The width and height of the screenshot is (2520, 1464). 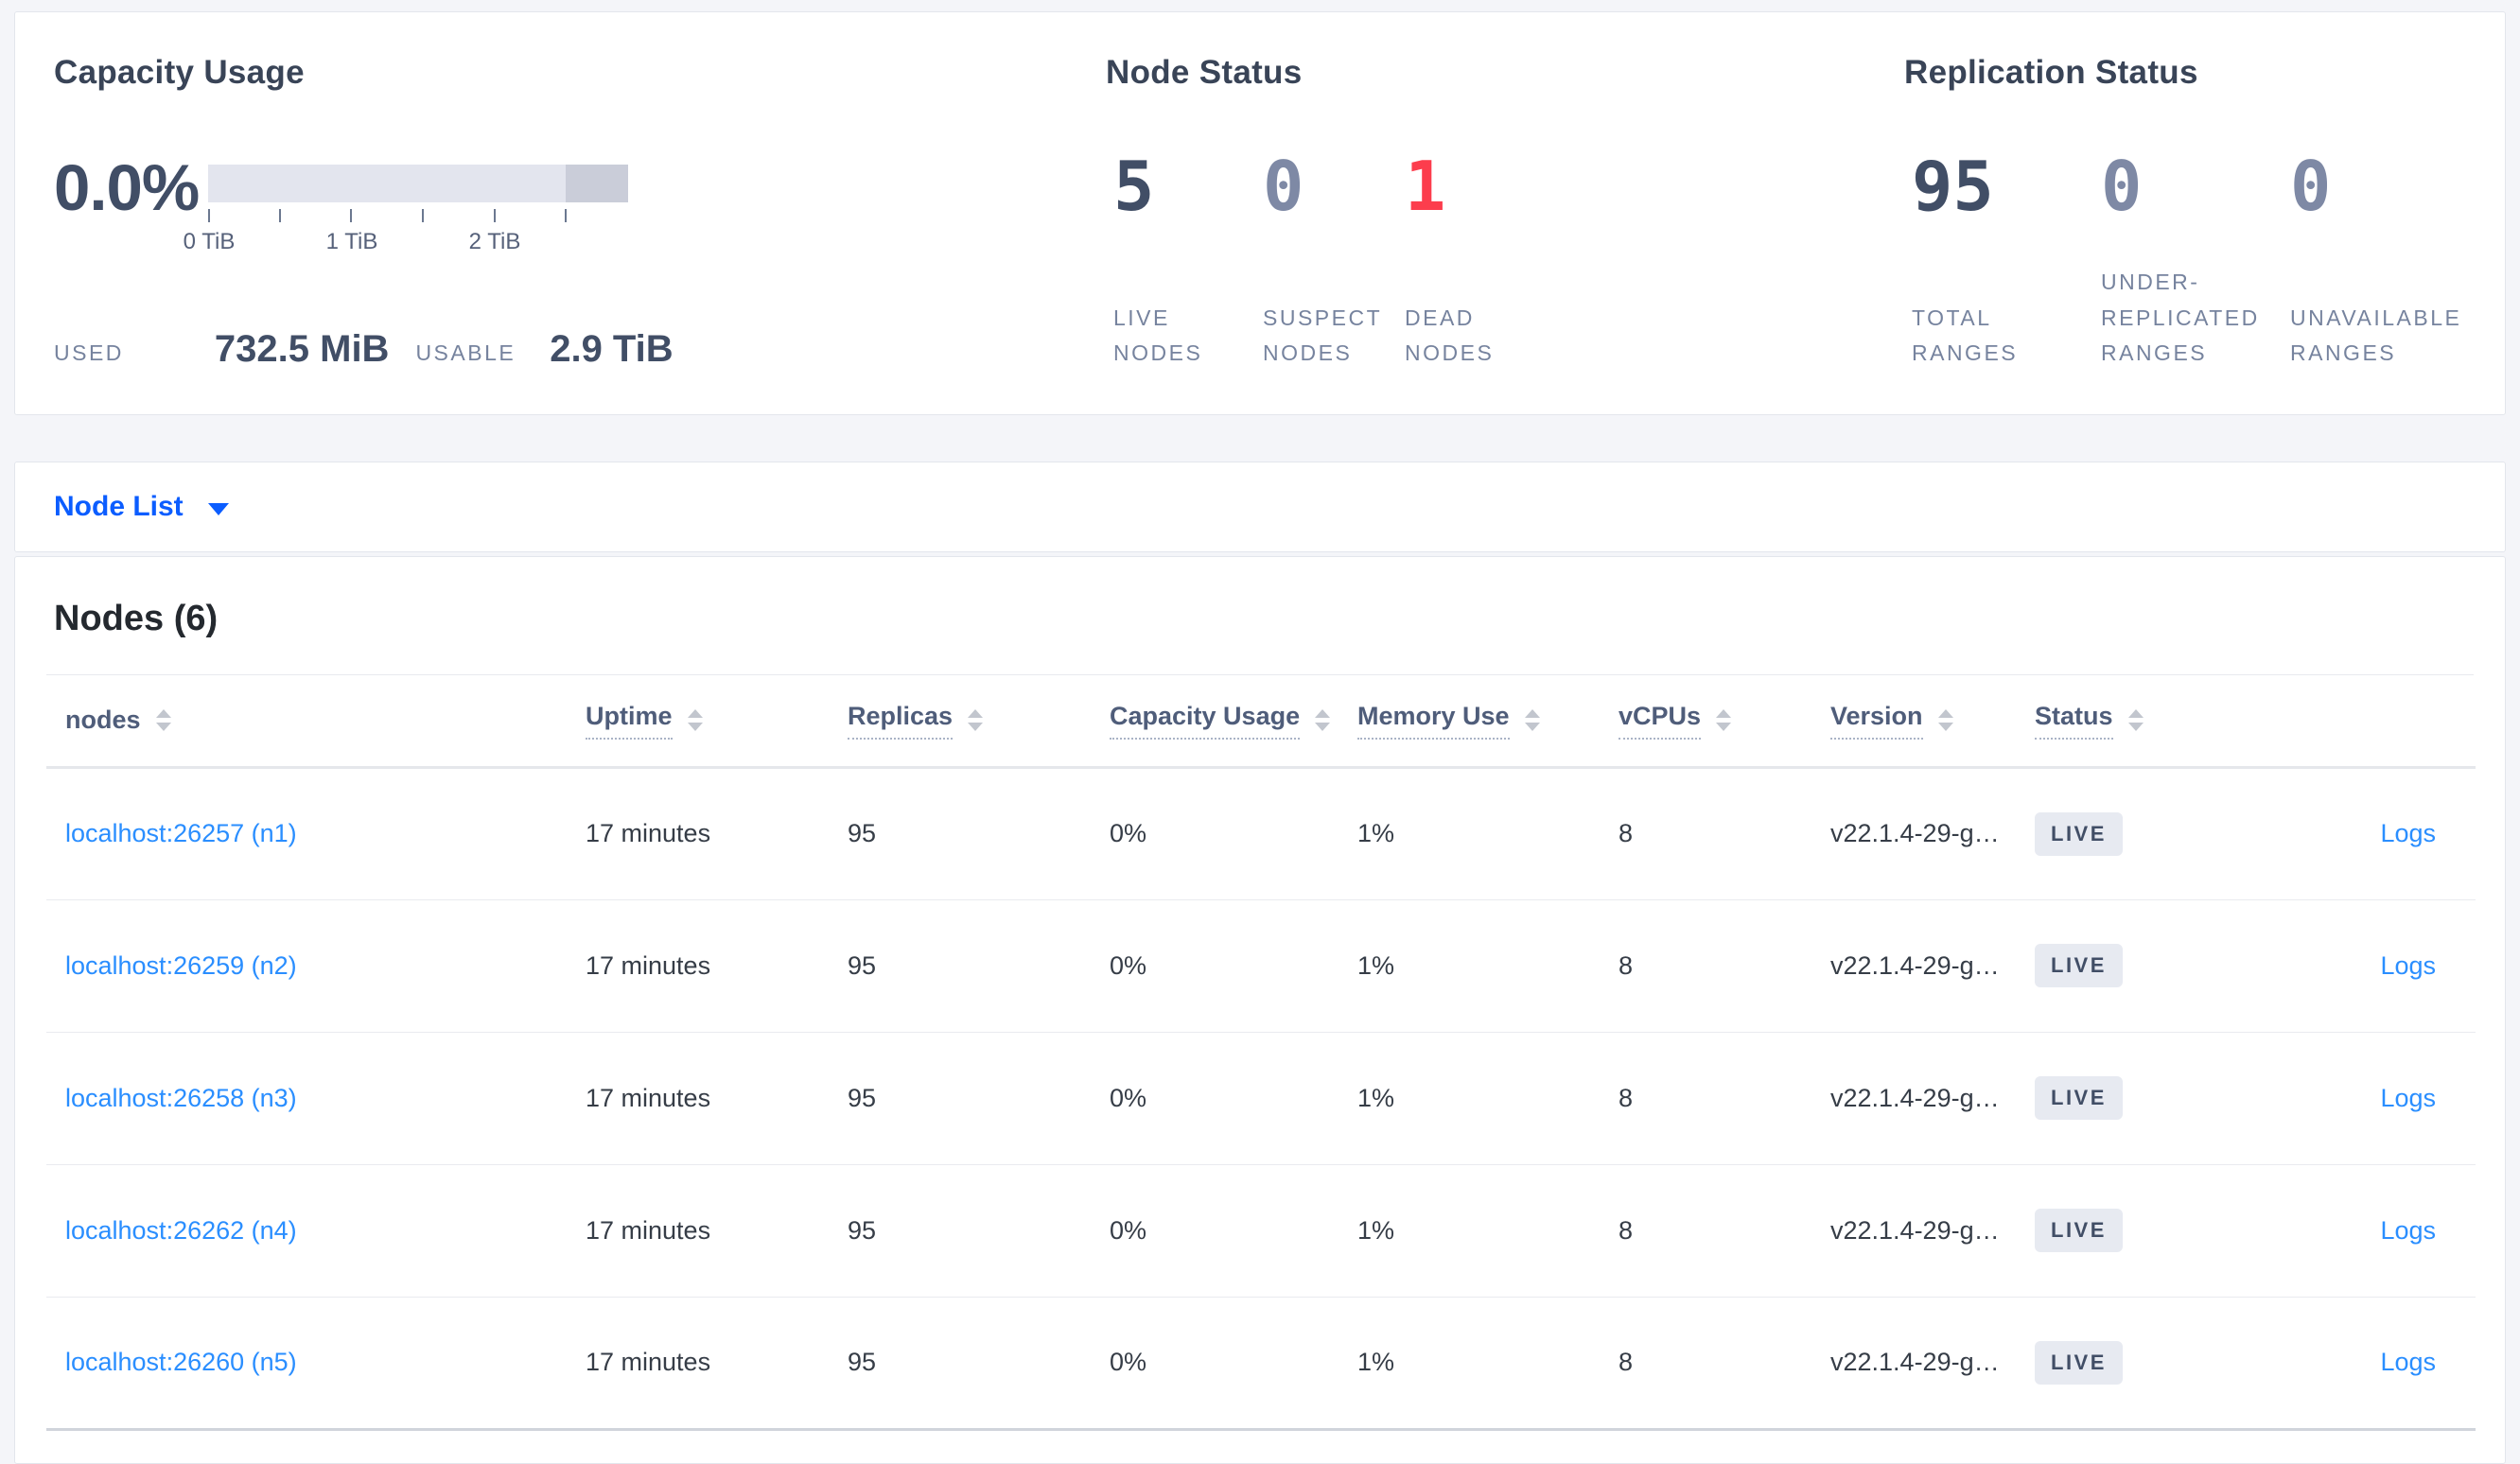 I want to click on capacity-legend: USED 732.5 MiB USABLE 2.9 TiB, so click(x=364, y=349).